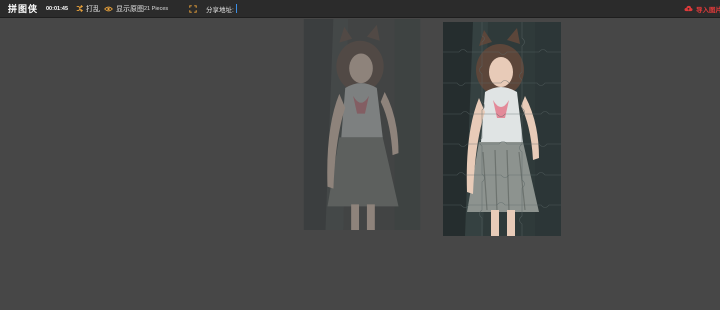  What do you see at coordinates (23, 9) in the screenshot?
I see `app-title: 拼图侠` at bounding box center [23, 9].